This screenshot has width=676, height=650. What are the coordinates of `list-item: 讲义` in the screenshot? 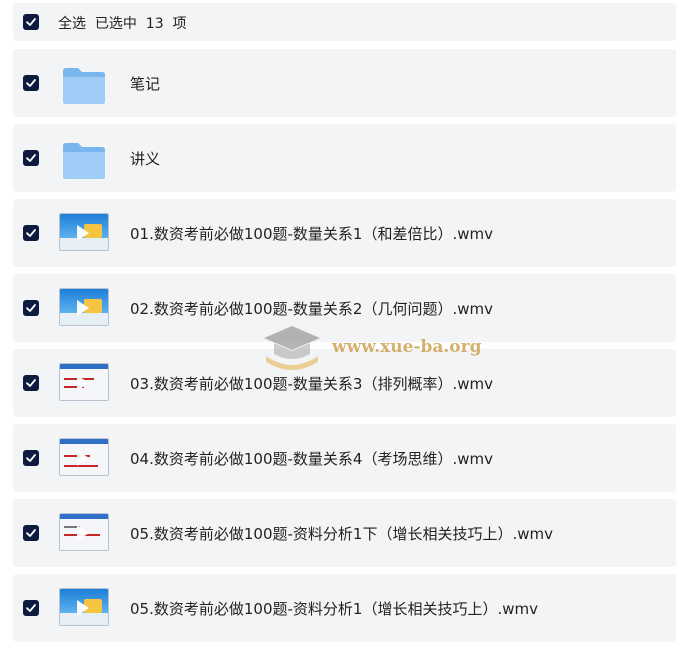 It's located at (344, 158).